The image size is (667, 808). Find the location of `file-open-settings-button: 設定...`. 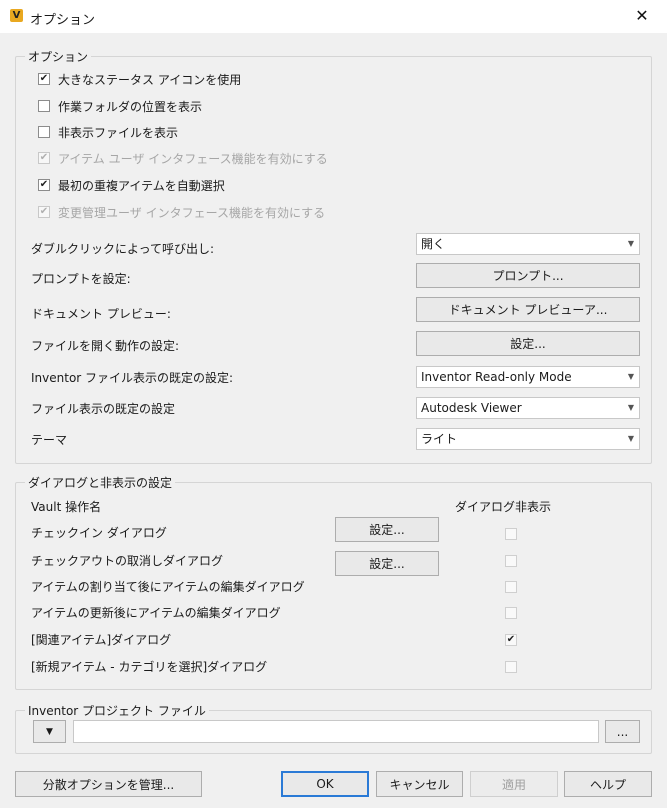

file-open-settings-button: 設定... is located at coordinates (528, 343).